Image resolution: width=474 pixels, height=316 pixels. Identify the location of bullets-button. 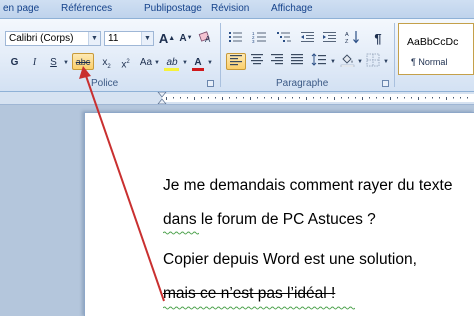
(236, 38).